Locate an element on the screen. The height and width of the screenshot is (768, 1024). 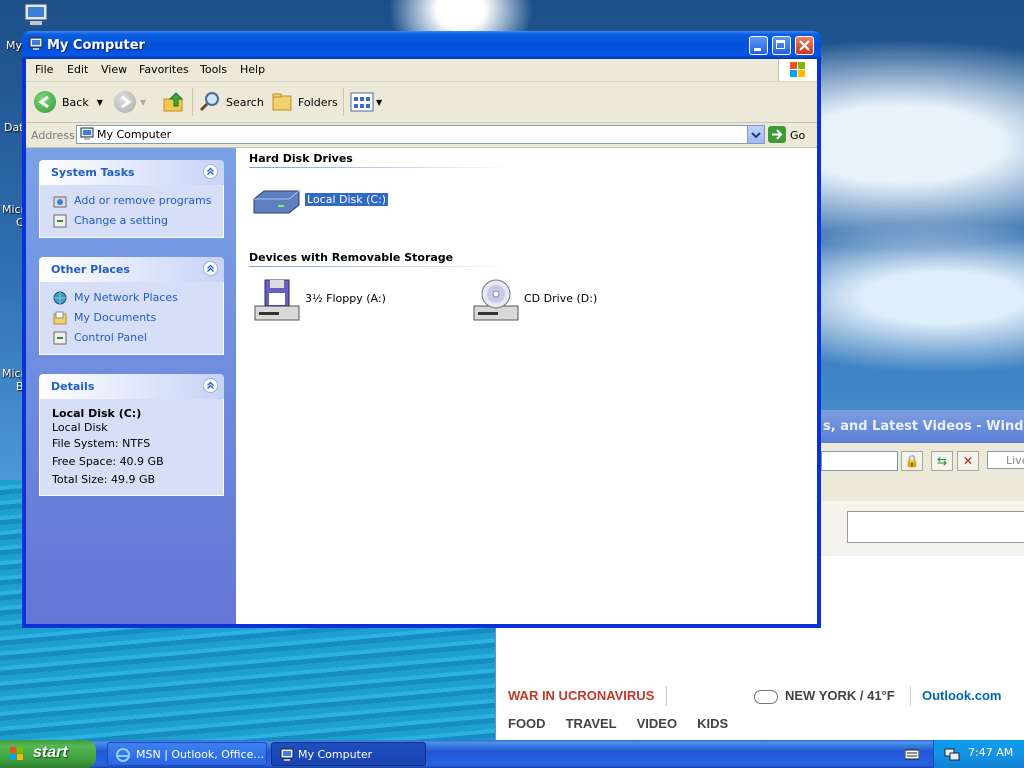
change-setting-link: Change a setting is located at coordinates (131, 221).